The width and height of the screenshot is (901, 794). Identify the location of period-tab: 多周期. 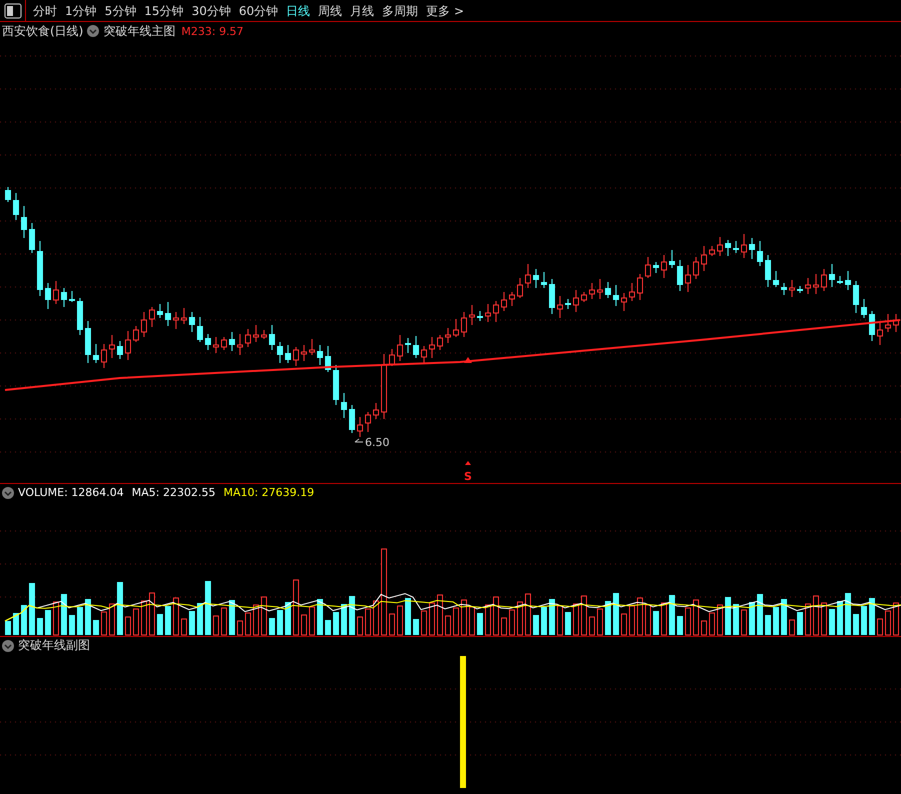
(400, 10).